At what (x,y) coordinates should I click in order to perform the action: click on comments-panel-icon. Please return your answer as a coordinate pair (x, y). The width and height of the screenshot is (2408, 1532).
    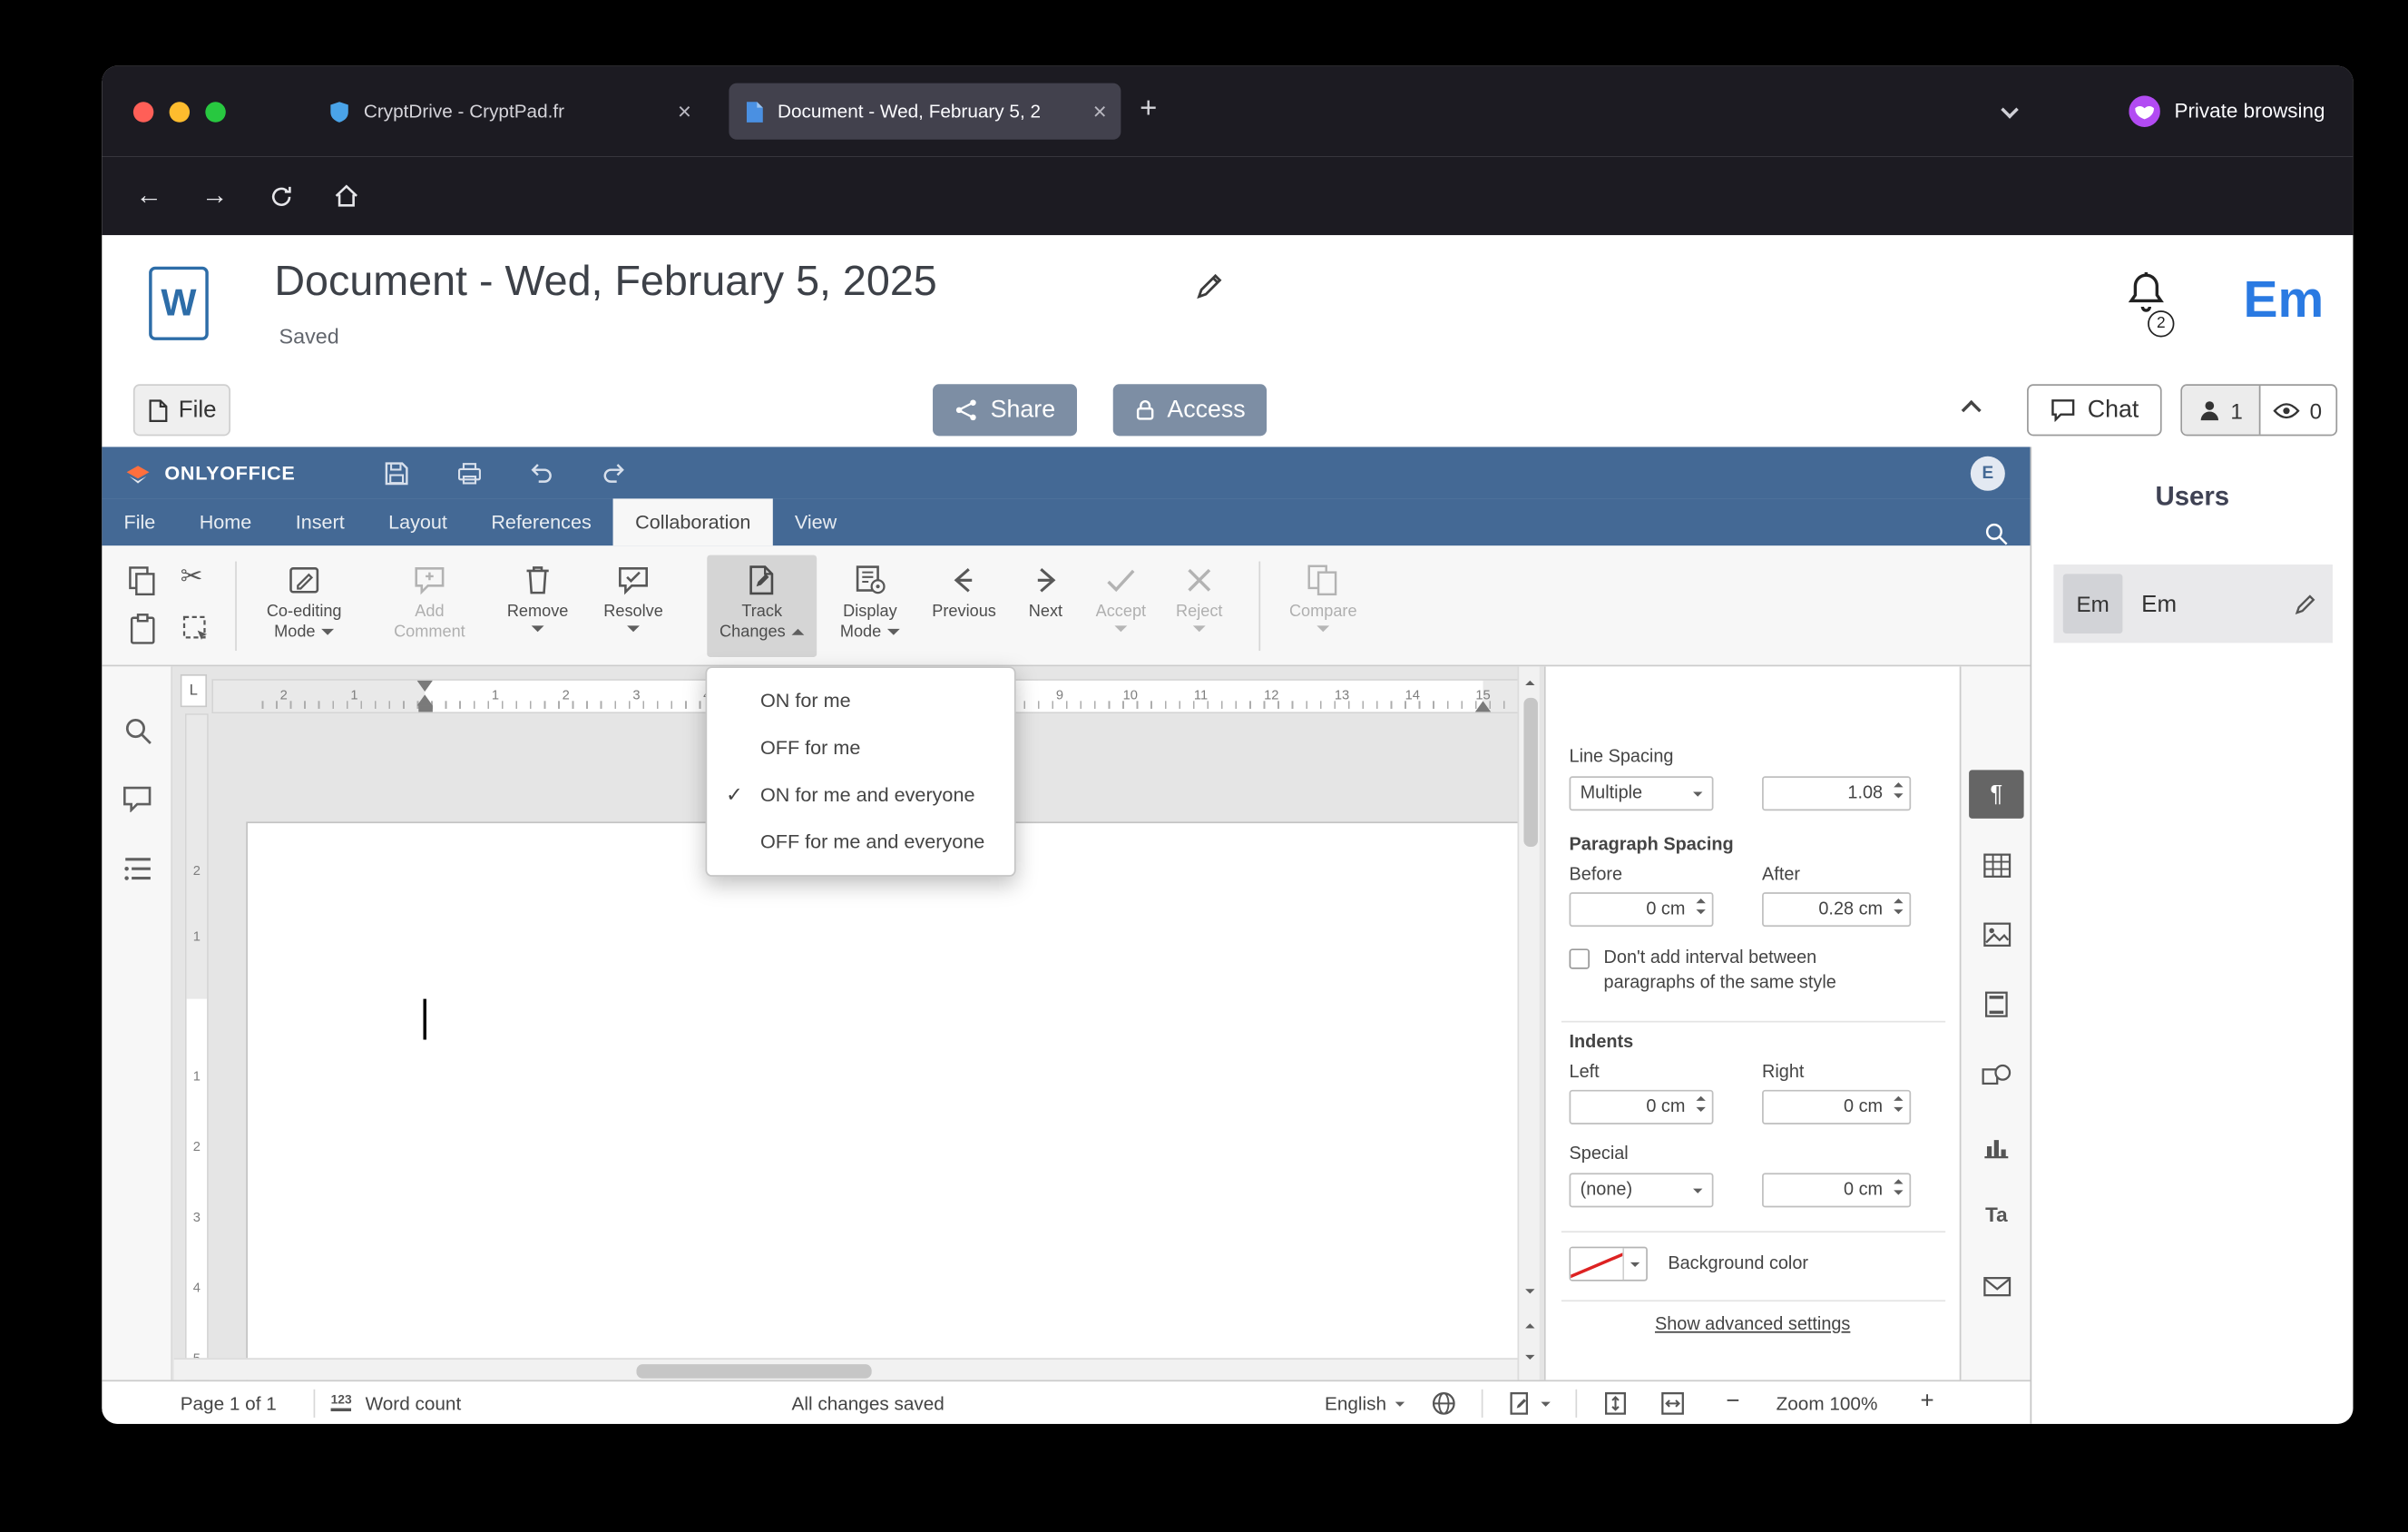
    Looking at the image, I should click on (137, 798).